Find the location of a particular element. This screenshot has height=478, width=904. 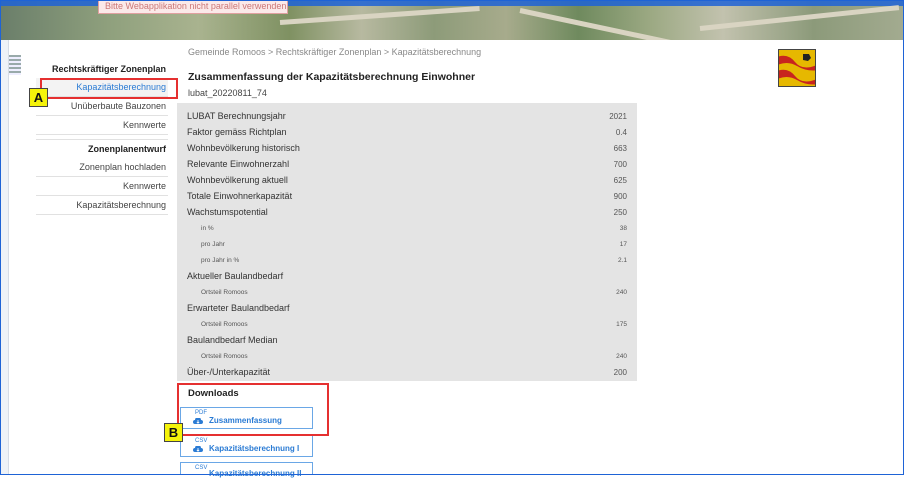

sidebar-heading-rechtskraeftiger-zonenplan: Rechtskräftiger Zonenplan is located at coordinates (108, 69).